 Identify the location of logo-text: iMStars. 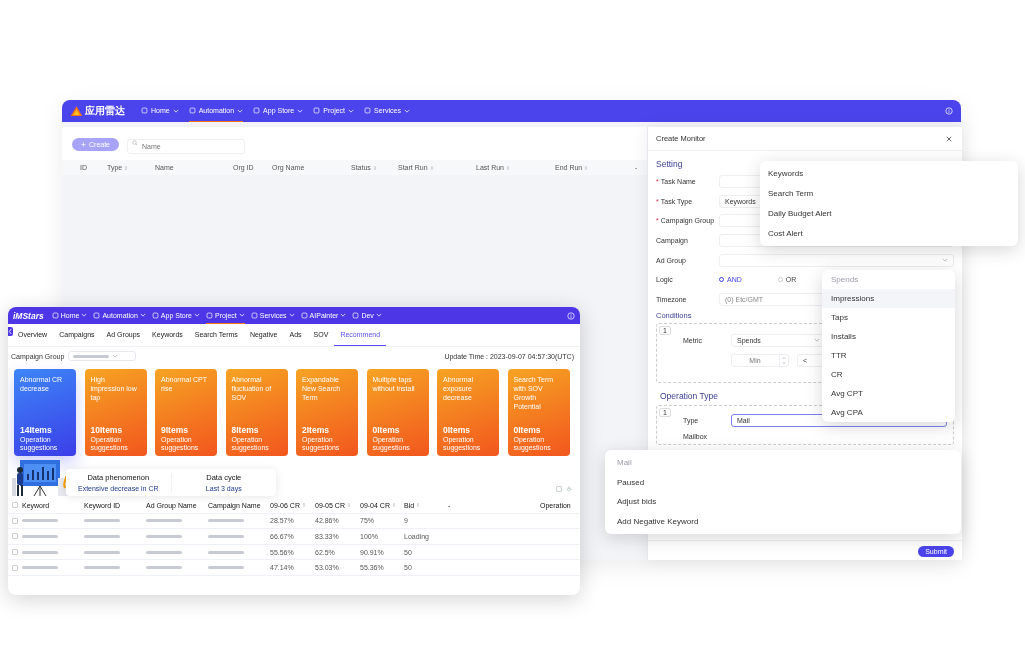
(28, 315).